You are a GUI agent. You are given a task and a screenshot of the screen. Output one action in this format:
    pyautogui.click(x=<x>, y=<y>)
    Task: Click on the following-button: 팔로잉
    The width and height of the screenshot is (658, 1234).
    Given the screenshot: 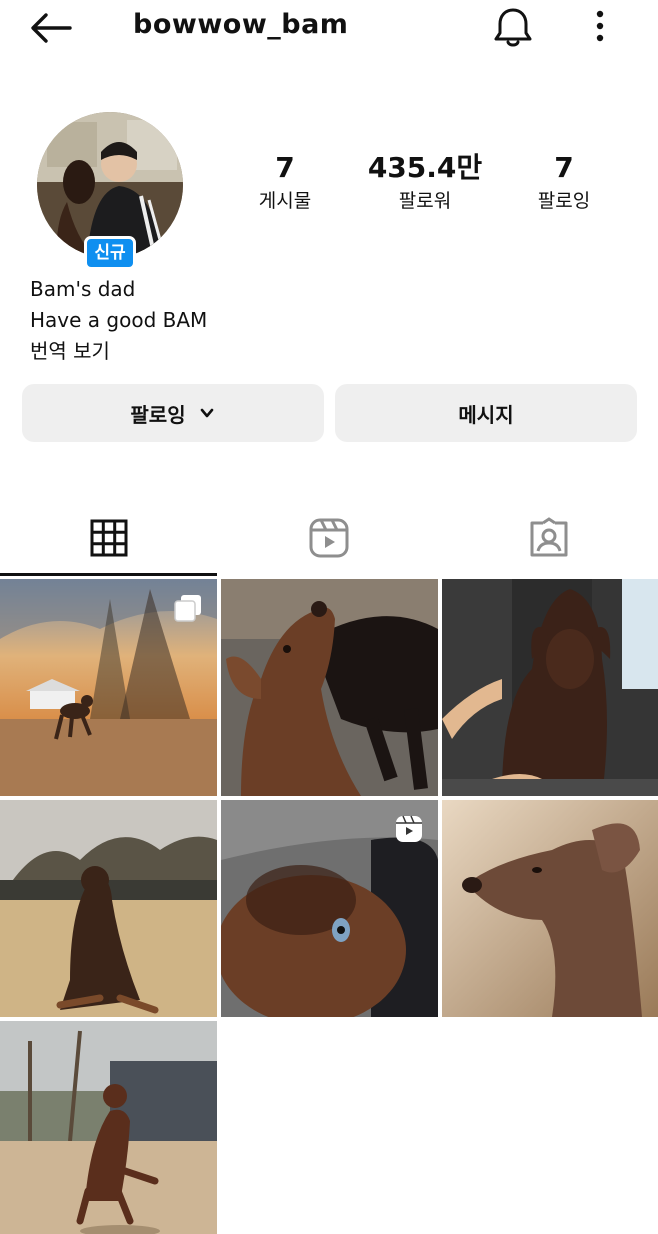 What is the action you would take?
    pyautogui.click(x=173, y=413)
    